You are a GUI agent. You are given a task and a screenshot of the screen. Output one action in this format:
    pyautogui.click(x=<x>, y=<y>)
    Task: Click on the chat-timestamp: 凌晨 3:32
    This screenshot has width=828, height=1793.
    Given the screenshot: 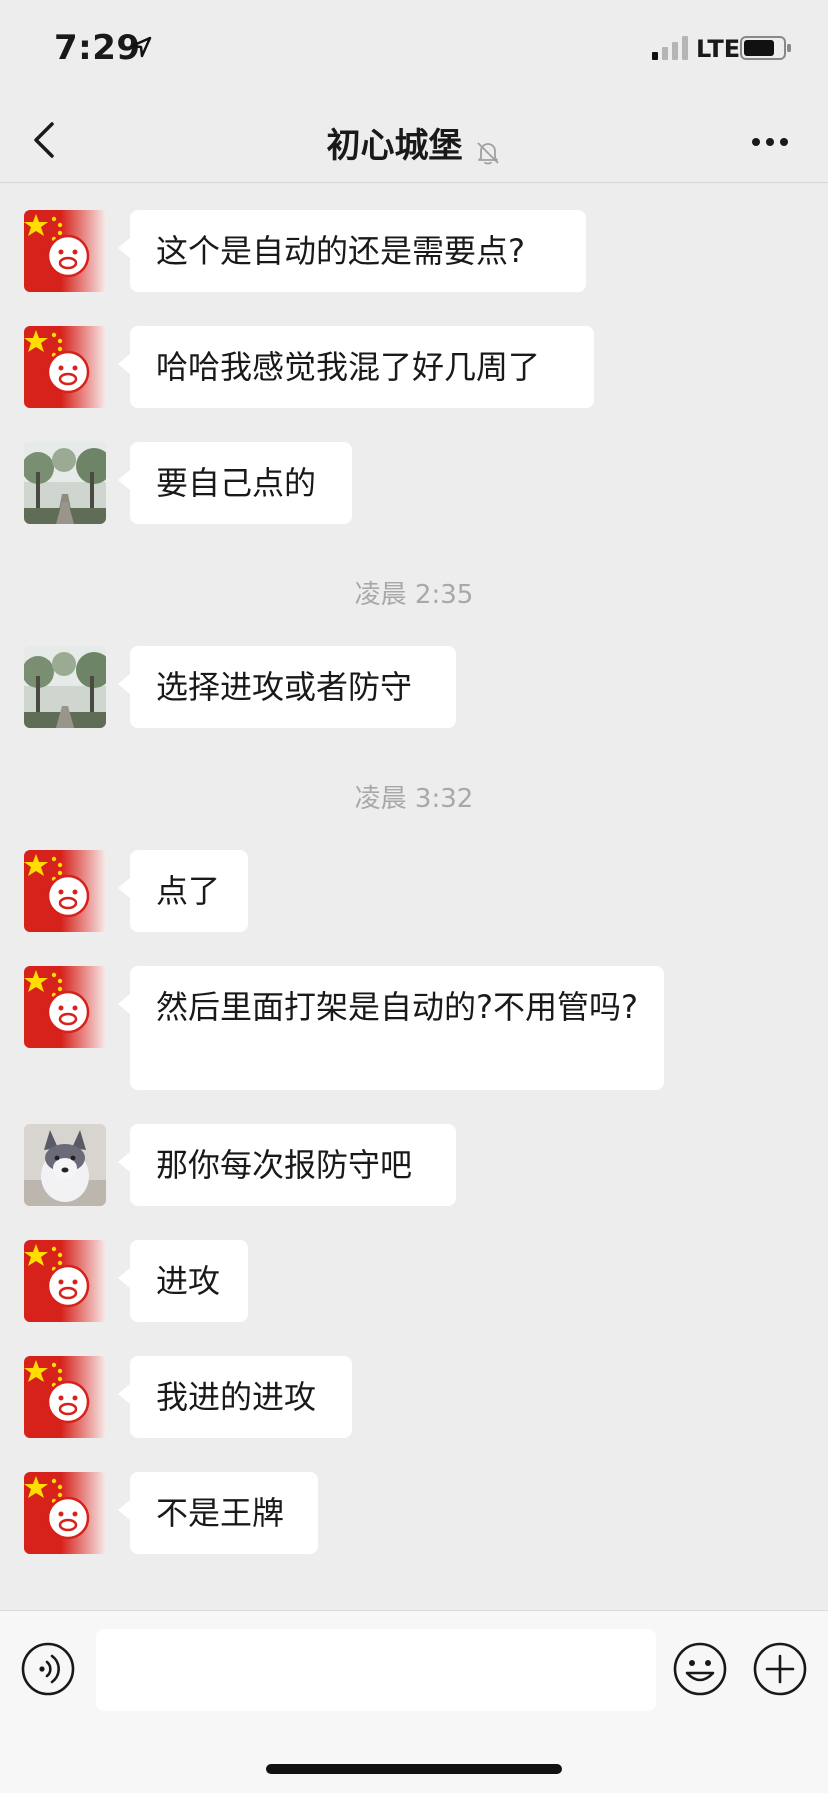 What is the action you would take?
    pyautogui.click(x=414, y=799)
    